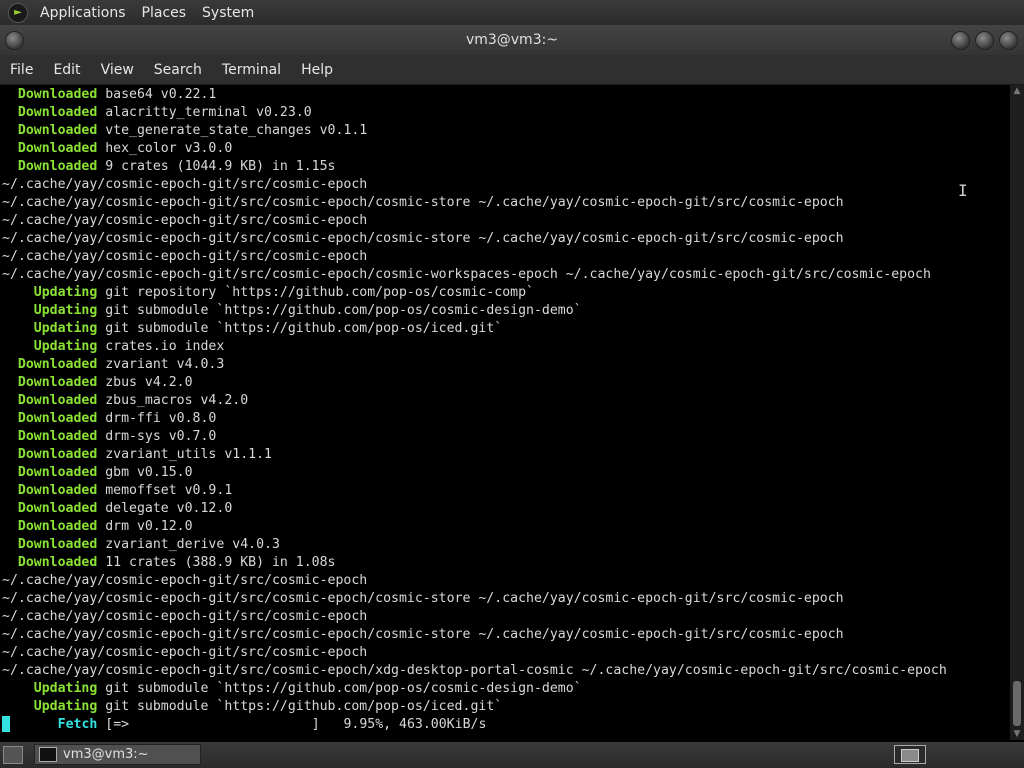 The width and height of the screenshot is (1024, 768). What do you see at coordinates (106, 754) in the screenshot?
I see `taskbar-item-label: vm3@vm3:~` at bounding box center [106, 754].